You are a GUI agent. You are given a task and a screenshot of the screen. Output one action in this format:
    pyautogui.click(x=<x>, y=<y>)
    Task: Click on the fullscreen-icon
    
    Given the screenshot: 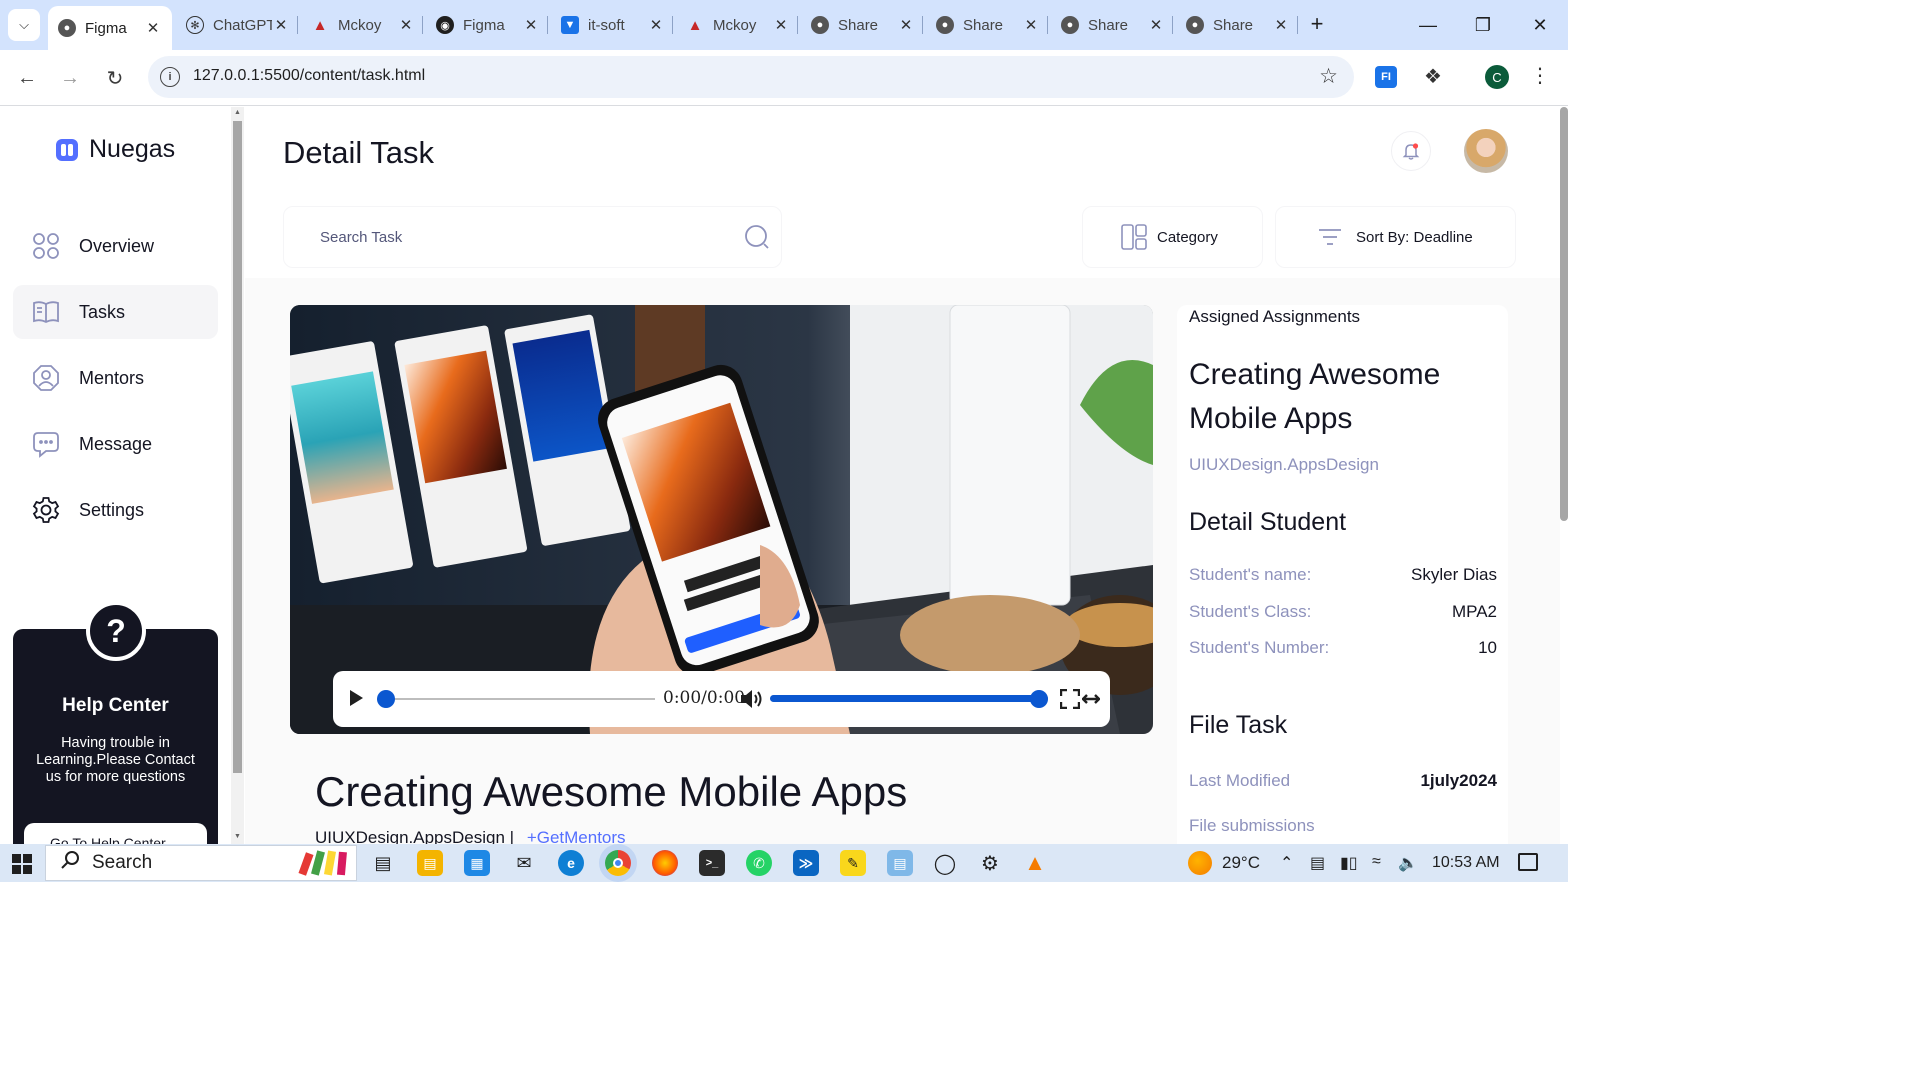 What is the action you would take?
    pyautogui.click(x=1070, y=699)
    